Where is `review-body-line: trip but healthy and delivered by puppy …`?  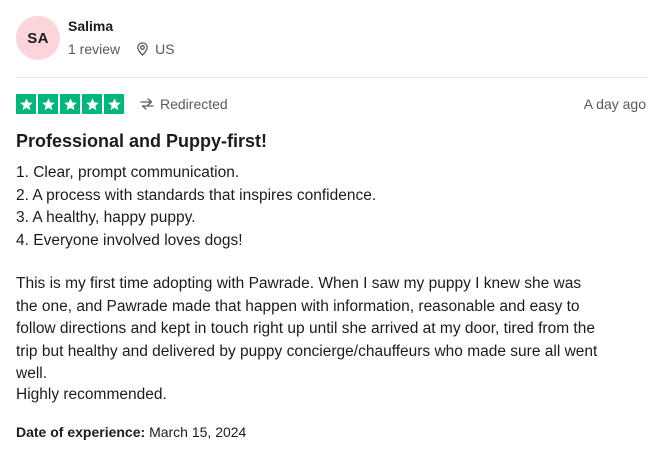 review-body-line: trip but healthy and delivered by puppy … is located at coordinates (307, 351).